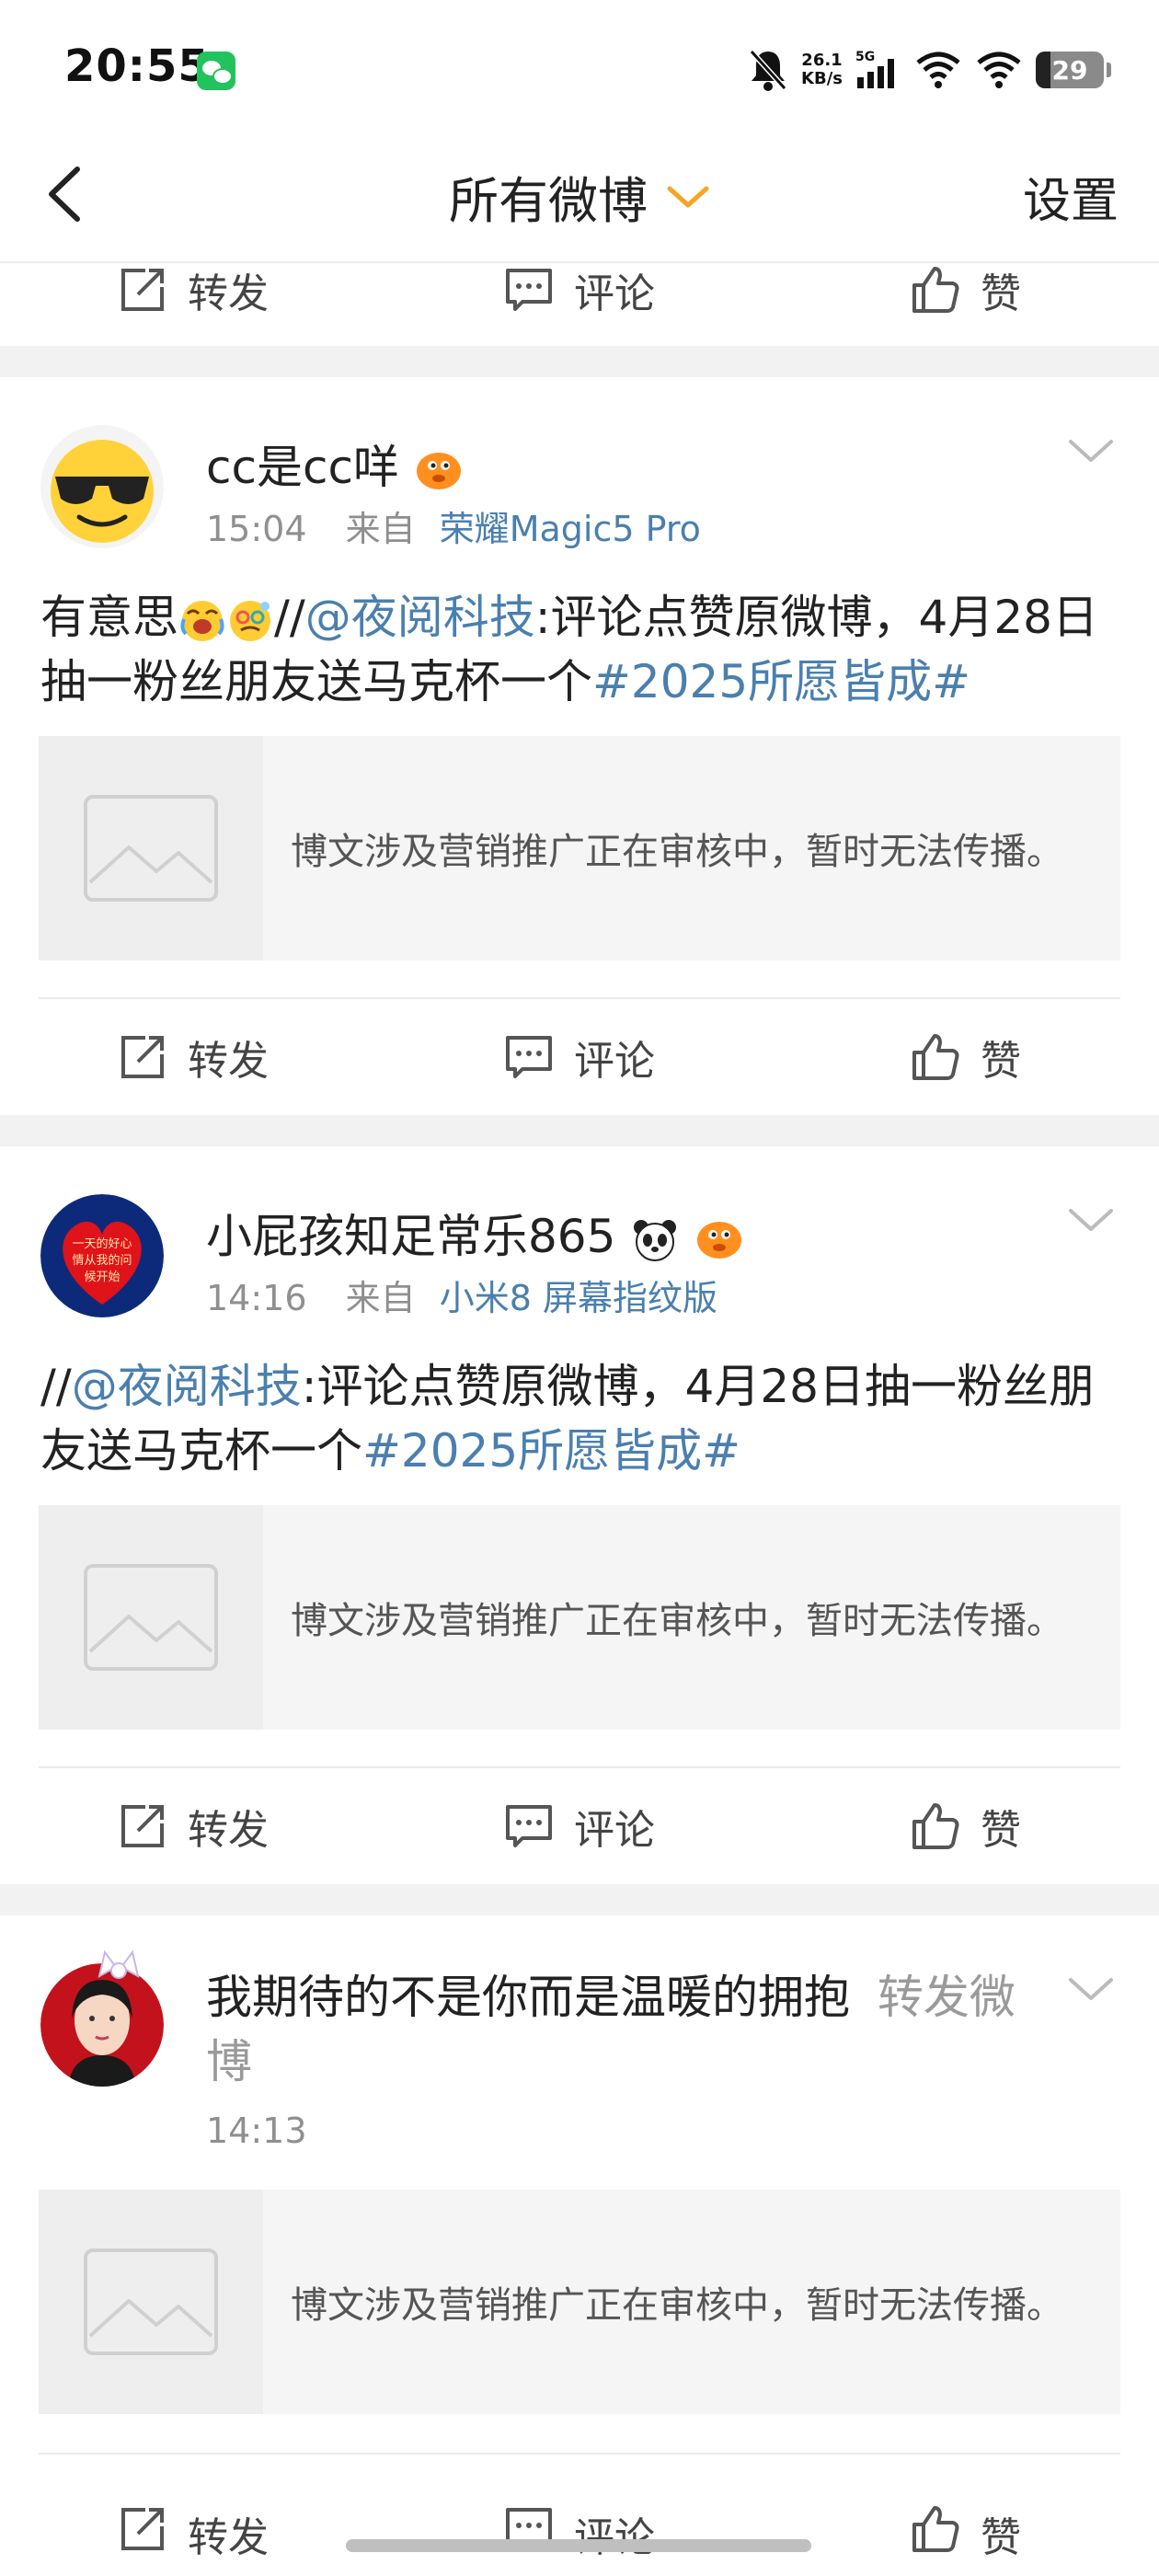 The width and height of the screenshot is (1159, 2576). What do you see at coordinates (216, 71) in the screenshot?
I see `wechat-notification-icon` at bounding box center [216, 71].